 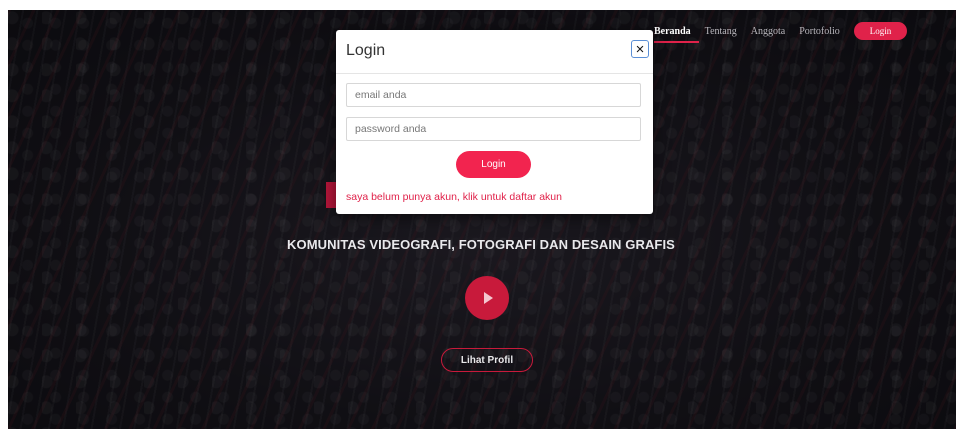 I want to click on view-profile-button: Lihat Profil, so click(x=487, y=360).